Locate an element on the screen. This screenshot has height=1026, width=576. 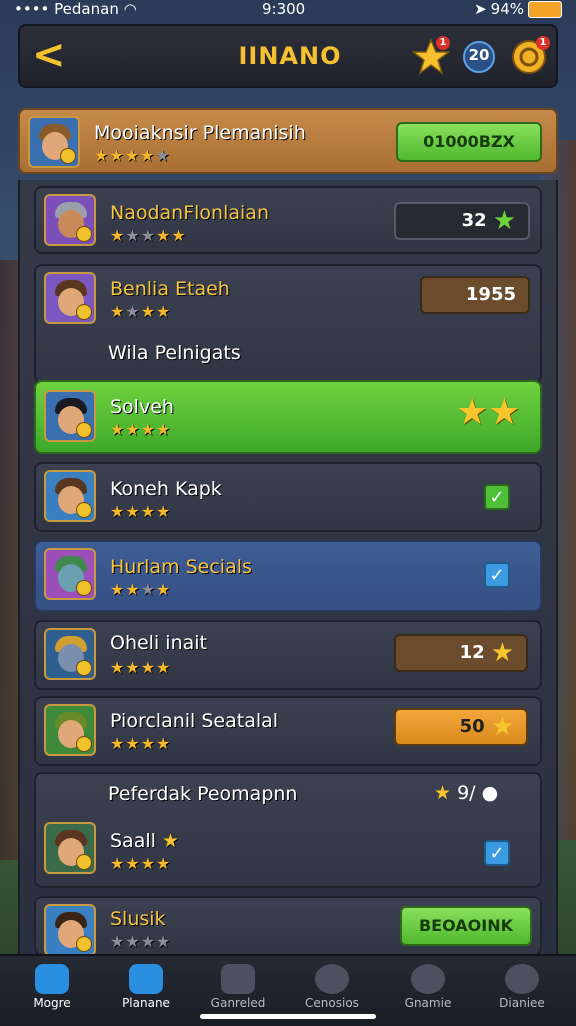
status-right: ➤ 94% is located at coordinates (518, 9).